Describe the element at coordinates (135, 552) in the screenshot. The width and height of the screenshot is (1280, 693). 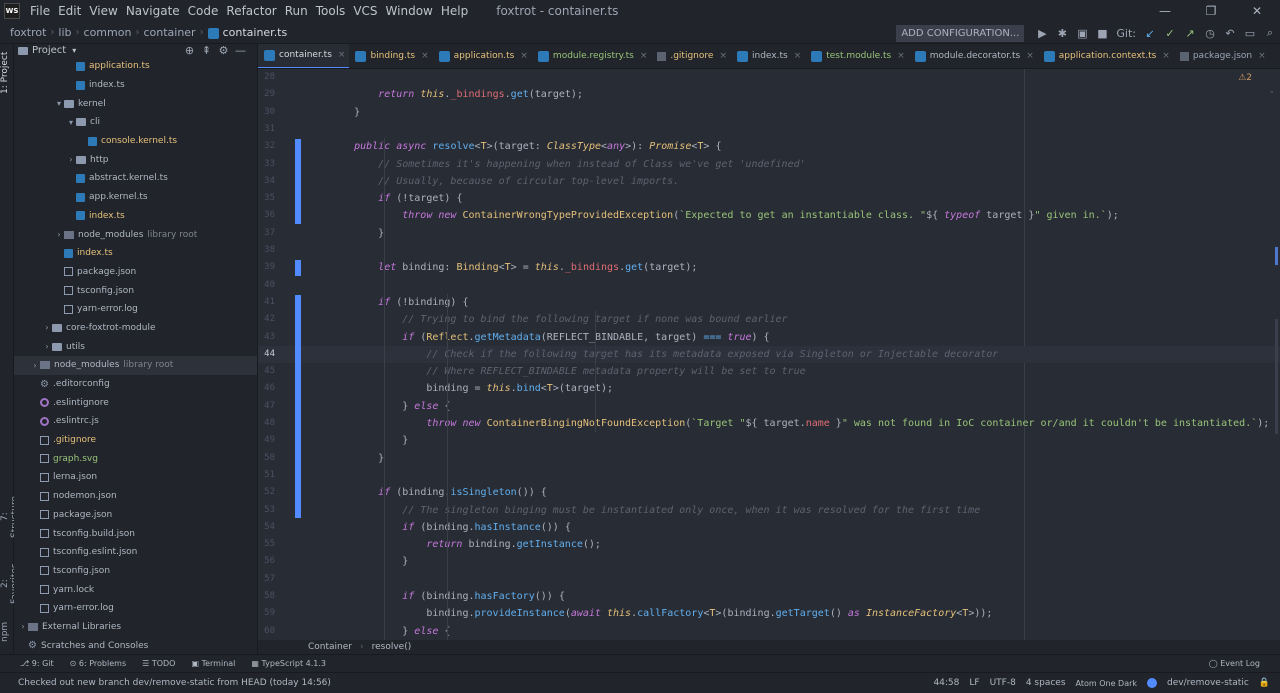
I see `tree-item: tsconfig.eslint.json` at that location.